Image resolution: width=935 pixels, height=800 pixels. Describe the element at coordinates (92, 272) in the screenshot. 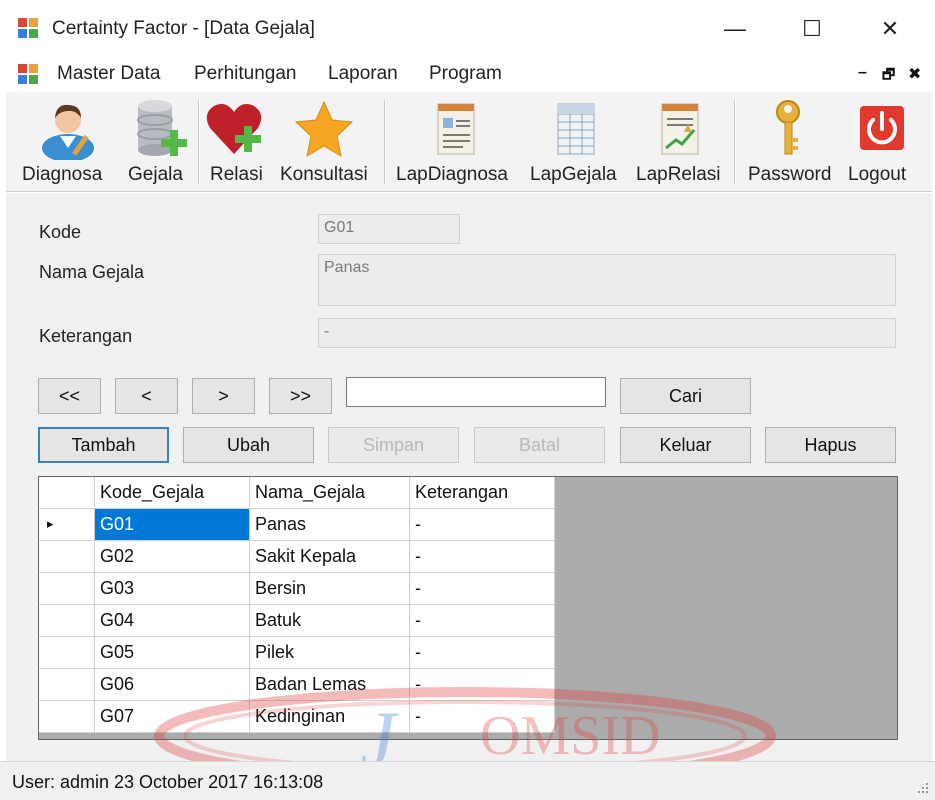

I see `nama-gejala-label: Nama Gejala` at that location.